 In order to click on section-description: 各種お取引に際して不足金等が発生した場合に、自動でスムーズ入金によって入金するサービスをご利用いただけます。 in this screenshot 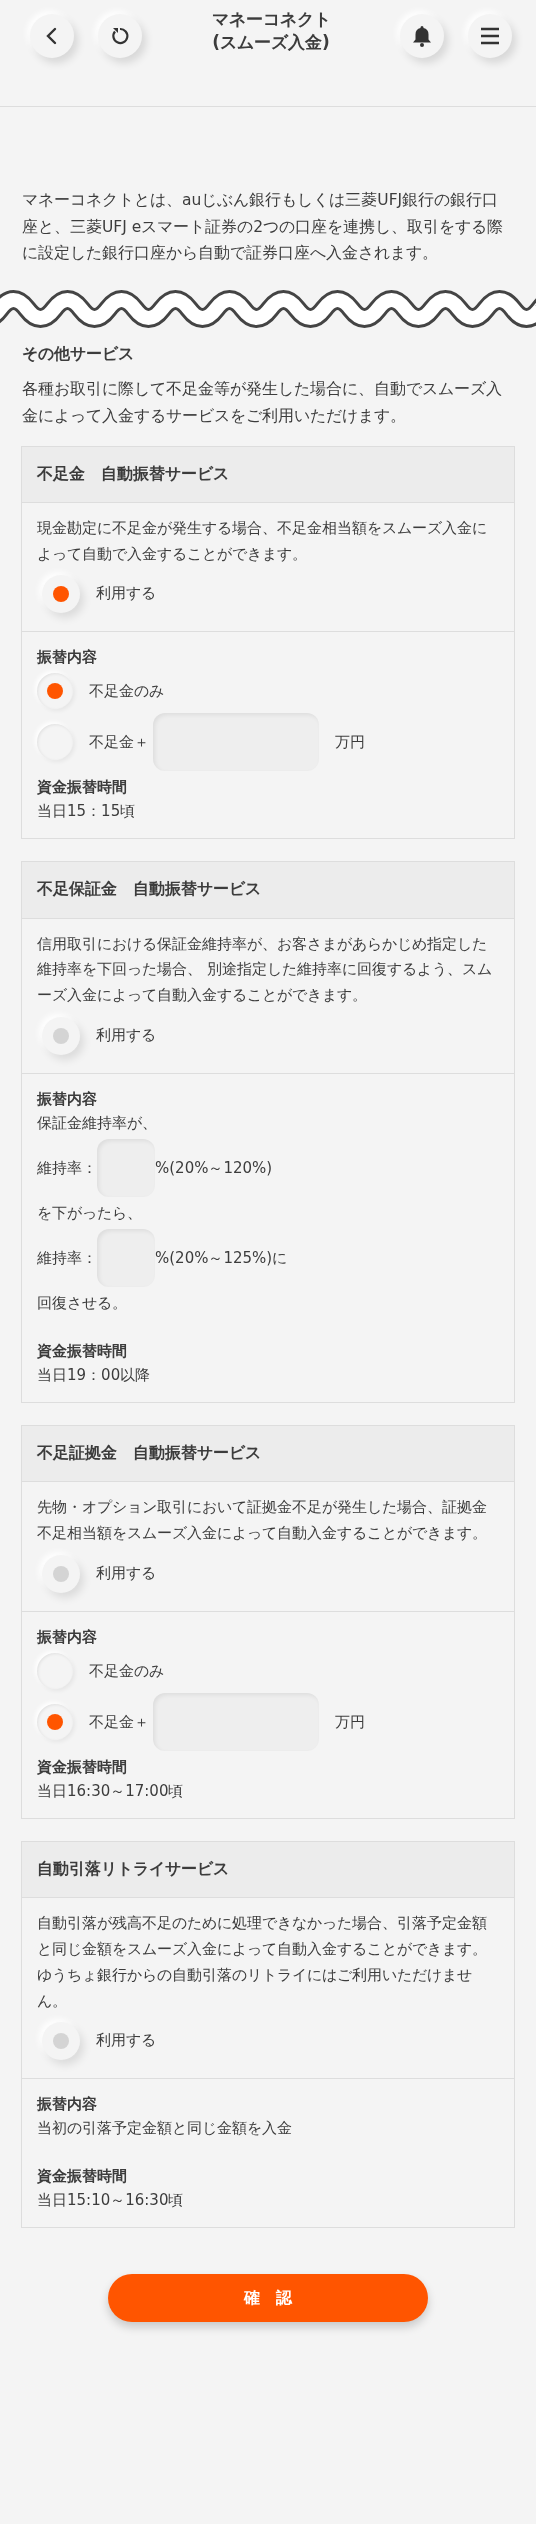, I will do `click(262, 403)`.